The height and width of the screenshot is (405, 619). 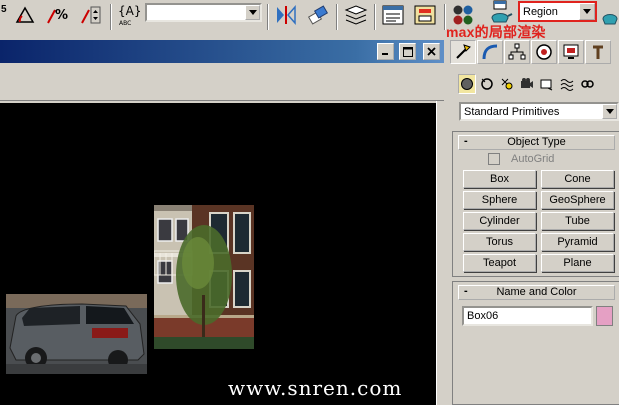 I want to click on named-selection-set-dropdown, so click(x=203, y=12).